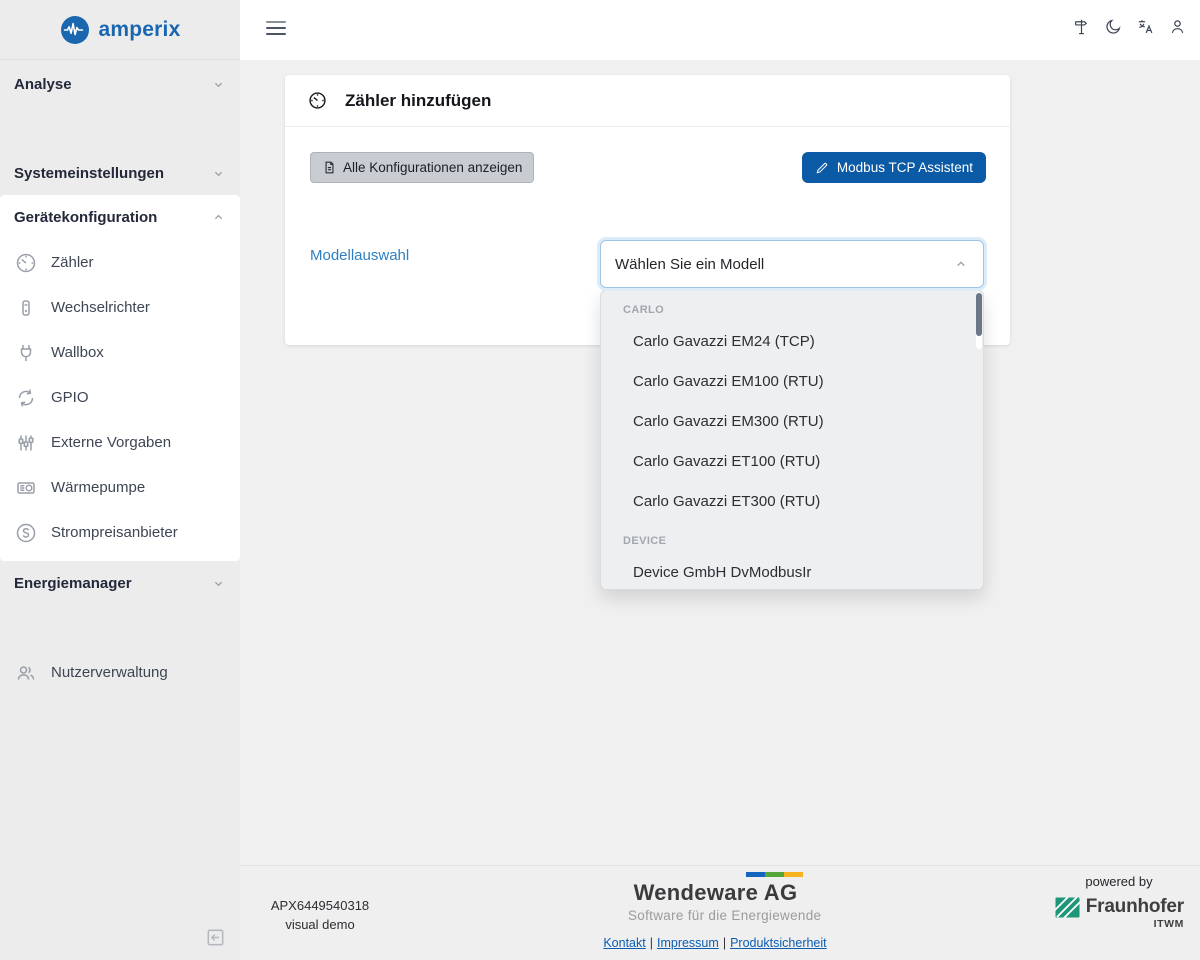 Image resolution: width=1200 pixels, height=960 pixels. Describe the element at coordinates (1119, 881) in the screenshot. I see `powered-by-label: powered by` at that location.